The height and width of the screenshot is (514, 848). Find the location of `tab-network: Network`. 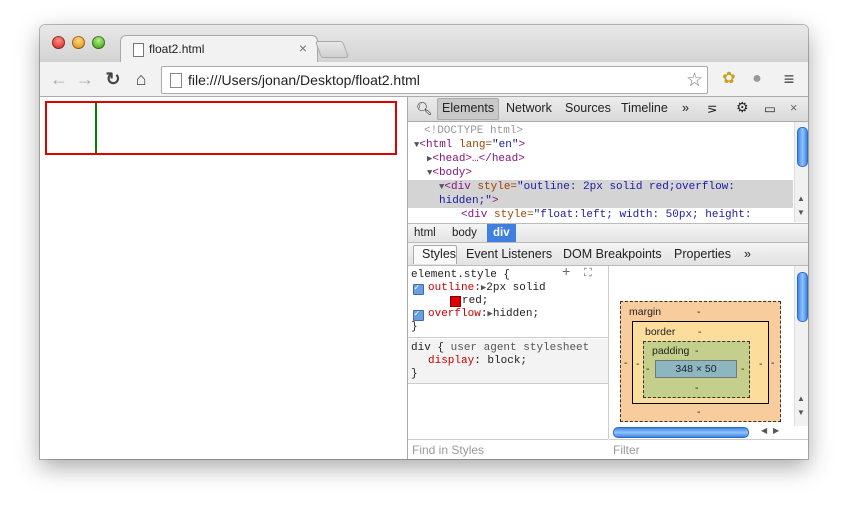

tab-network: Network is located at coordinates (529, 108).